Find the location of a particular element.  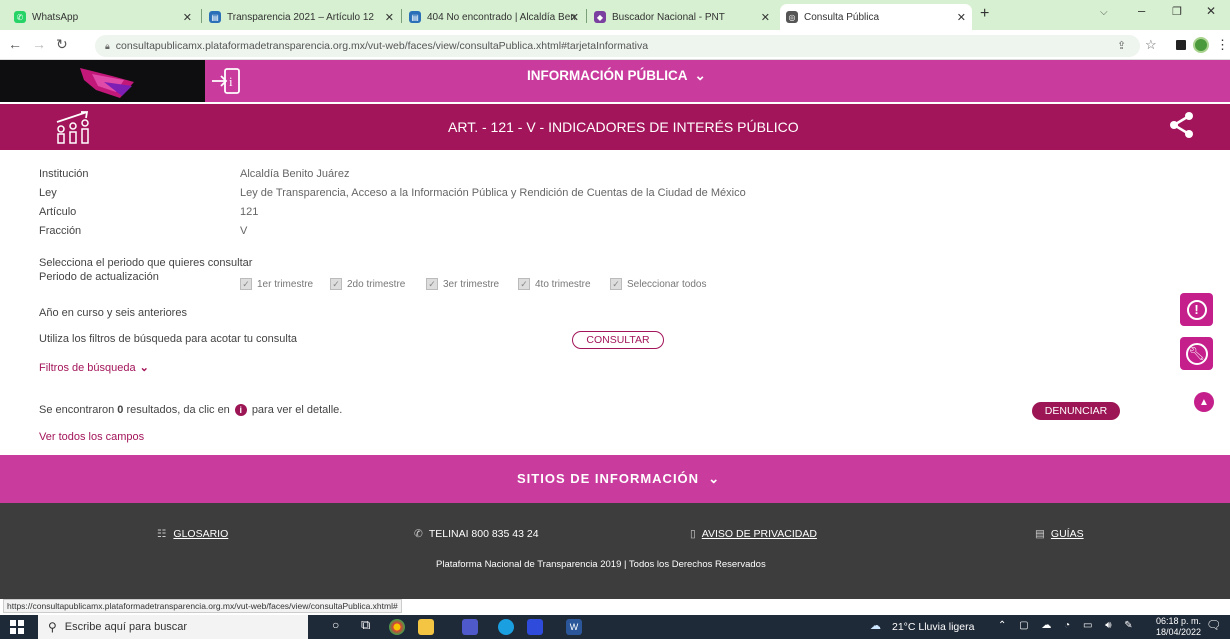

bookmark-star-icon: ☆ is located at coordinates (1151, 45).